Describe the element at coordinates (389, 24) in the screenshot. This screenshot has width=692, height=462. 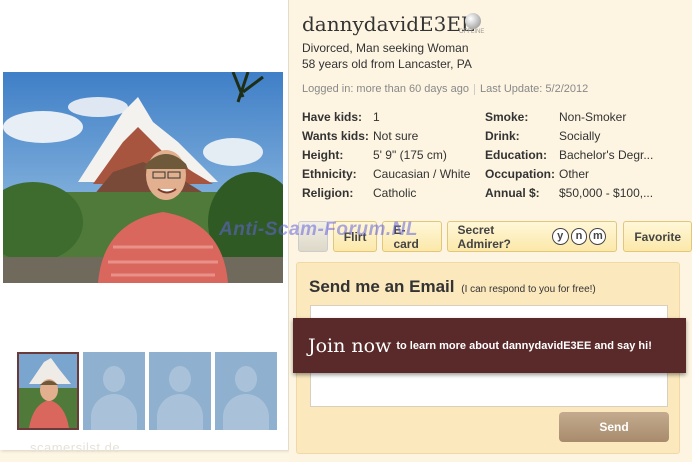
I see `profile-username: dannydavidE3EE` at that location.